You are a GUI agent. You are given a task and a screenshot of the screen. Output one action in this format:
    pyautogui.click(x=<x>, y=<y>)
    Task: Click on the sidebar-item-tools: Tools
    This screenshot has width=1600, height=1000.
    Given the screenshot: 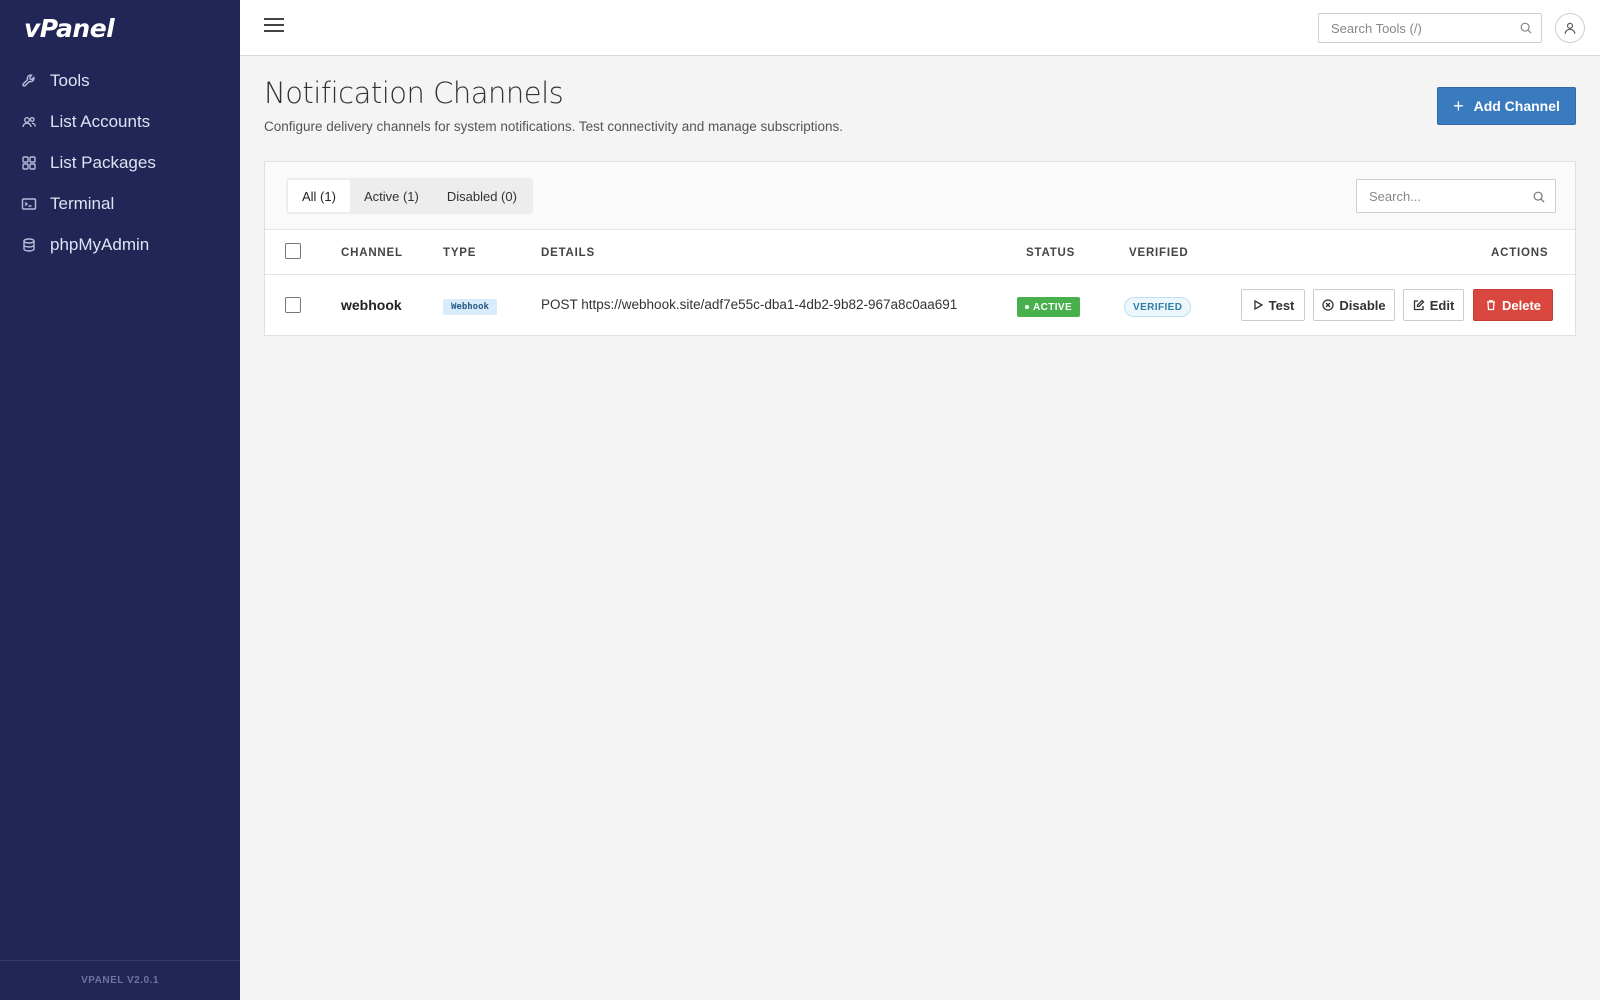 What is the action you would take?
    pyautogui.click(x=120, y=80)
    